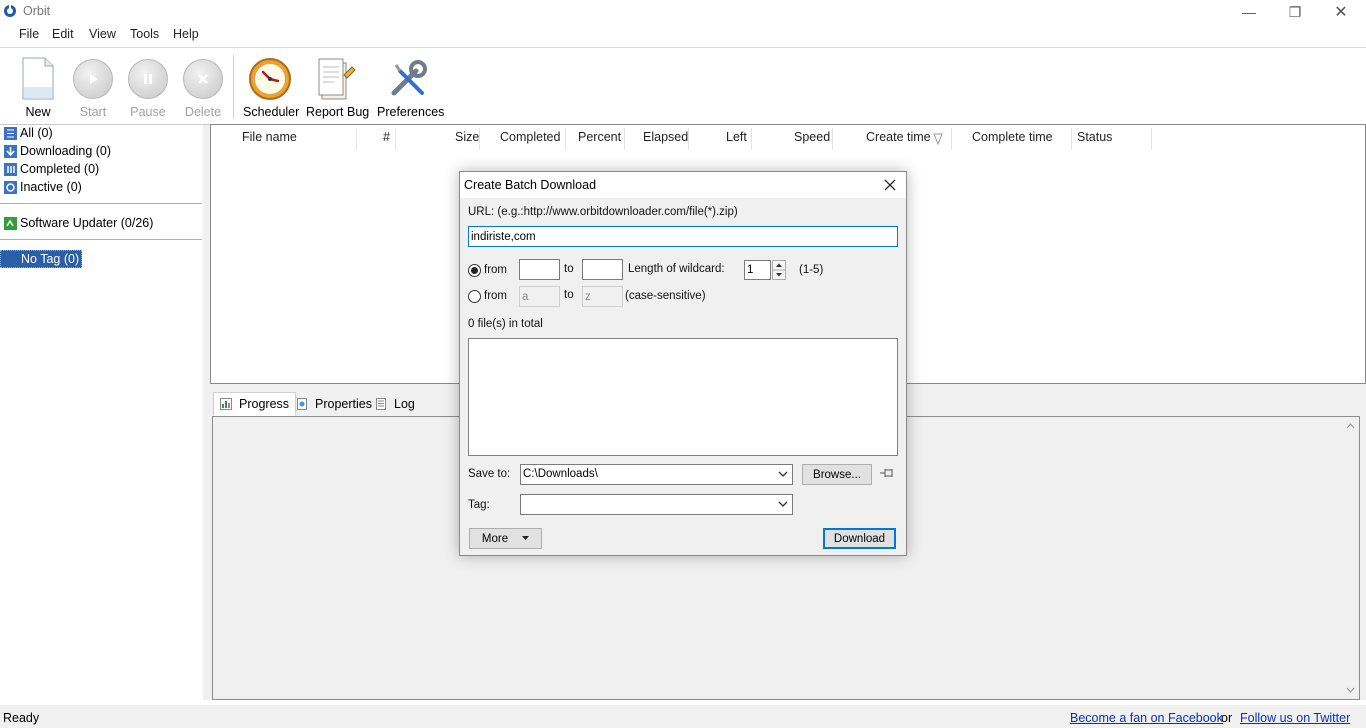 This screenshot has height=728, width=1366. What do you see at coordinates (1146, 718) in the screenshot?
I see `facebook-link: Become a fan on Facebook` at bounding box center [1146, 718].